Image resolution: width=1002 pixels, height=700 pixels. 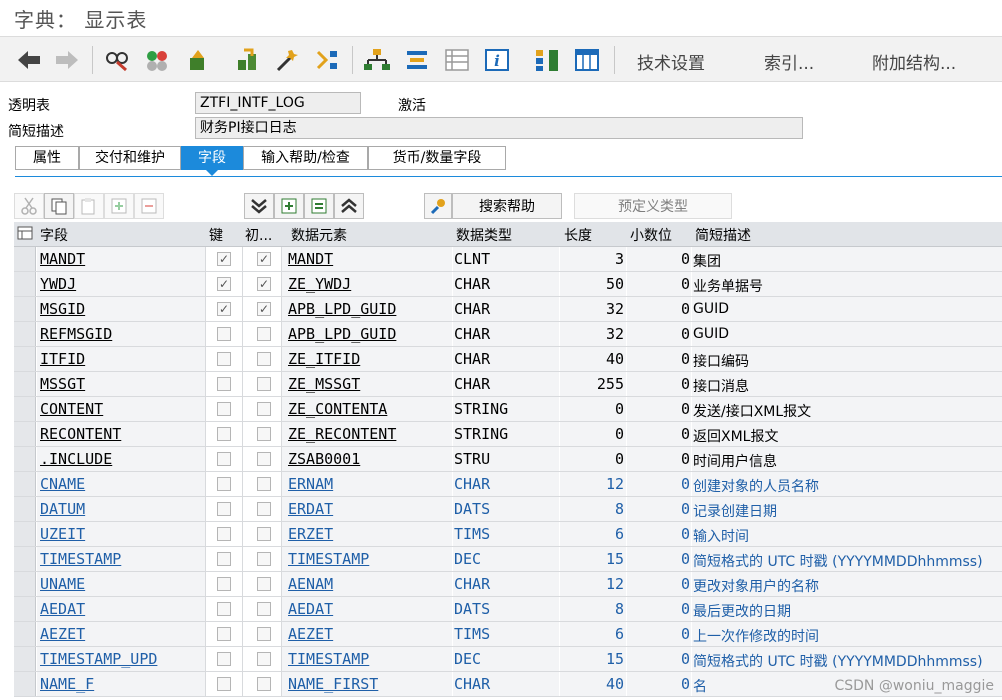 I want to click on tab-fields: 字段, so click(x=212, y=158).